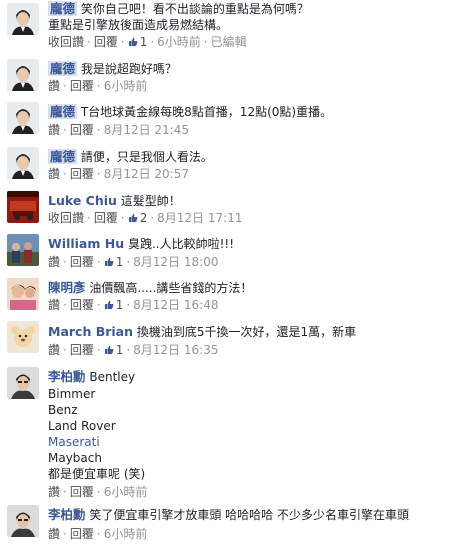  Describe the element at coordinates (90, 331) in the screenshot. I see `comment-author: March Brian` at that location.